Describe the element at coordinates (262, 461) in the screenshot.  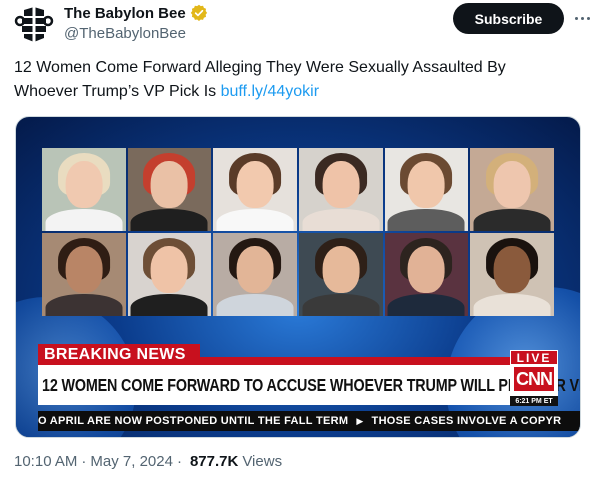
I see `views-label: Views` at that location.